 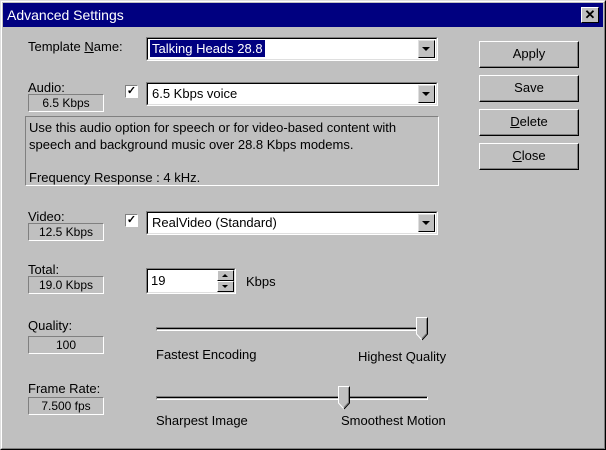 I want to click on spin-down-icon, so click(x=225, y=286).